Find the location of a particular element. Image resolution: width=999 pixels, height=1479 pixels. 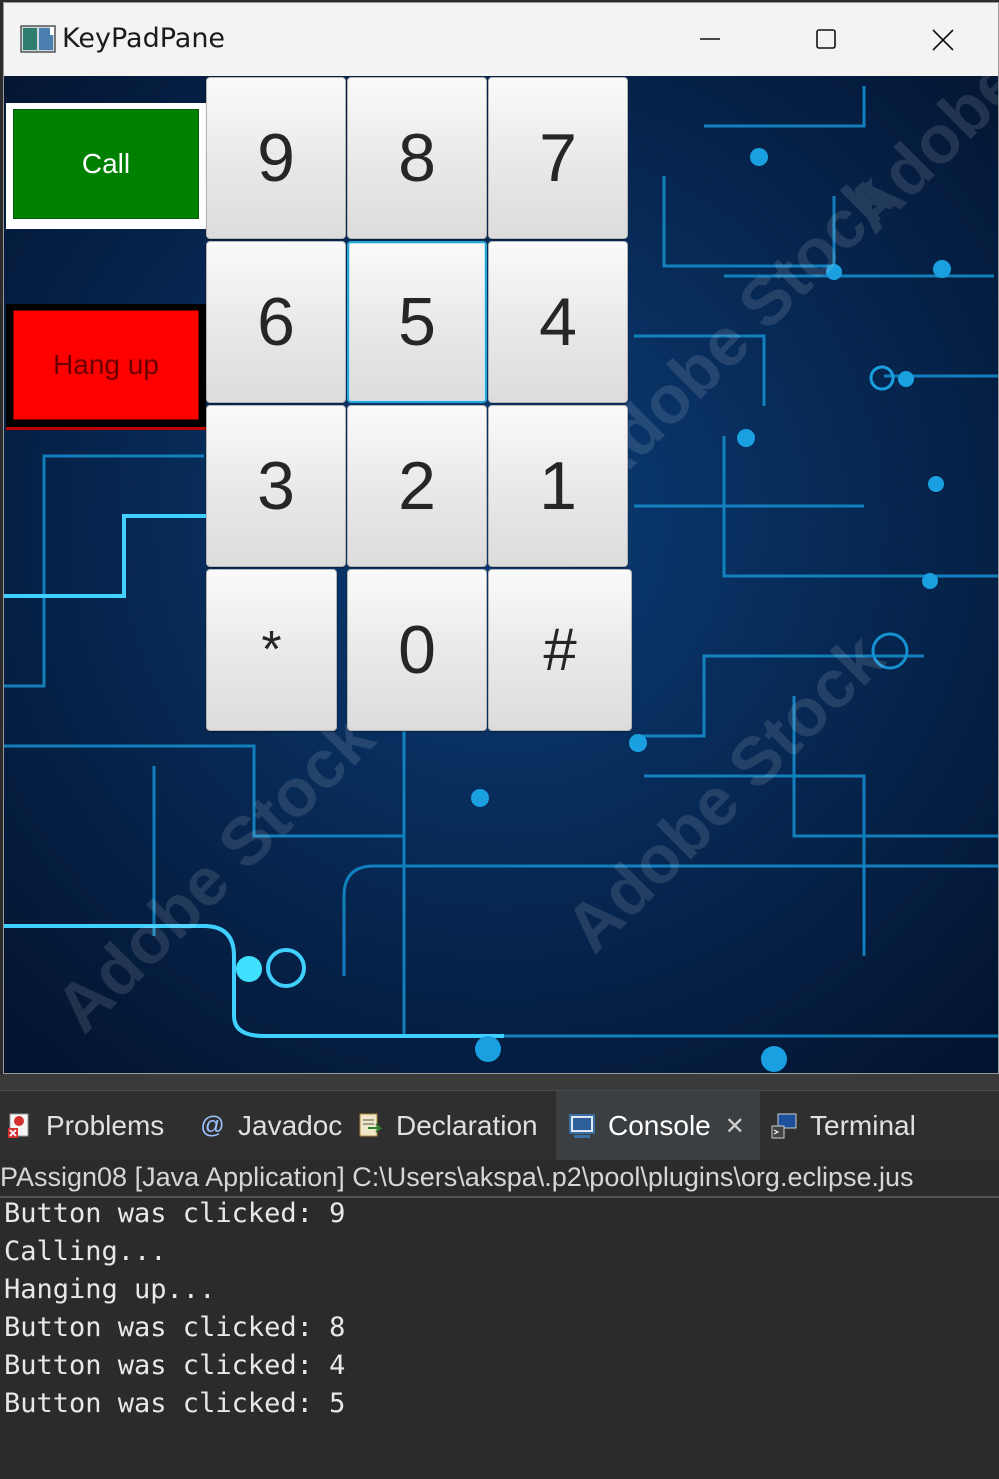

close-icon is located at coordinates (943, 40).